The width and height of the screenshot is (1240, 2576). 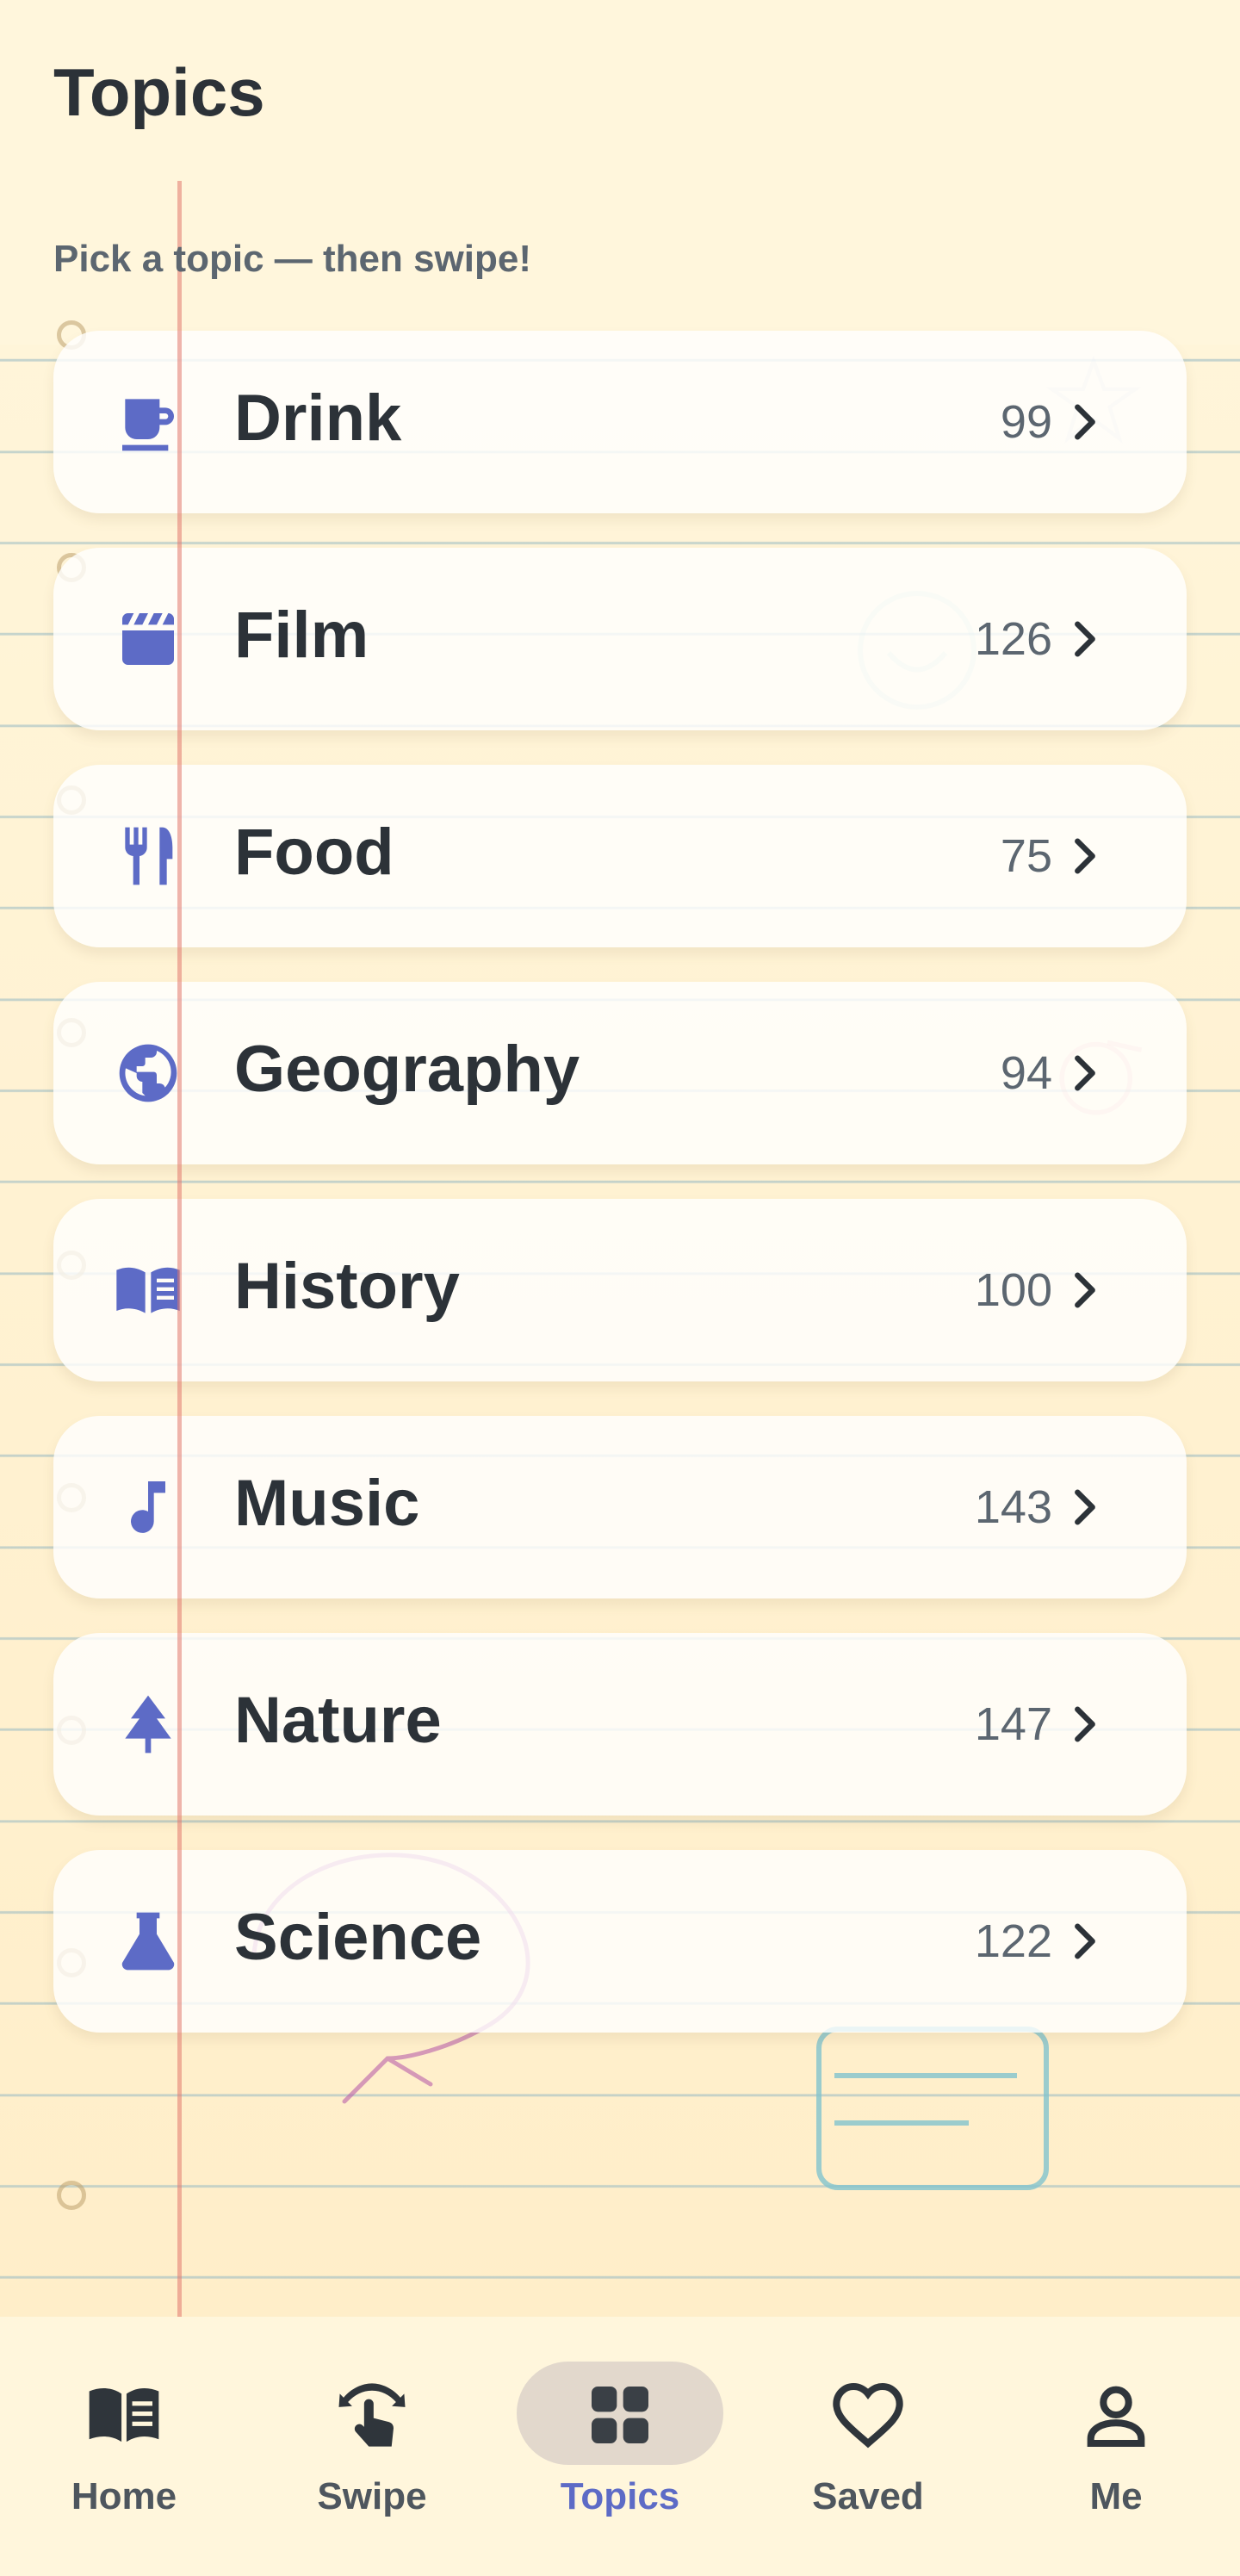 What do you see at coordinates (292, 259) in the screenshot?
I see `page-subtitle: Pick a topic — then swipe!` at bounding box center [292, 259].